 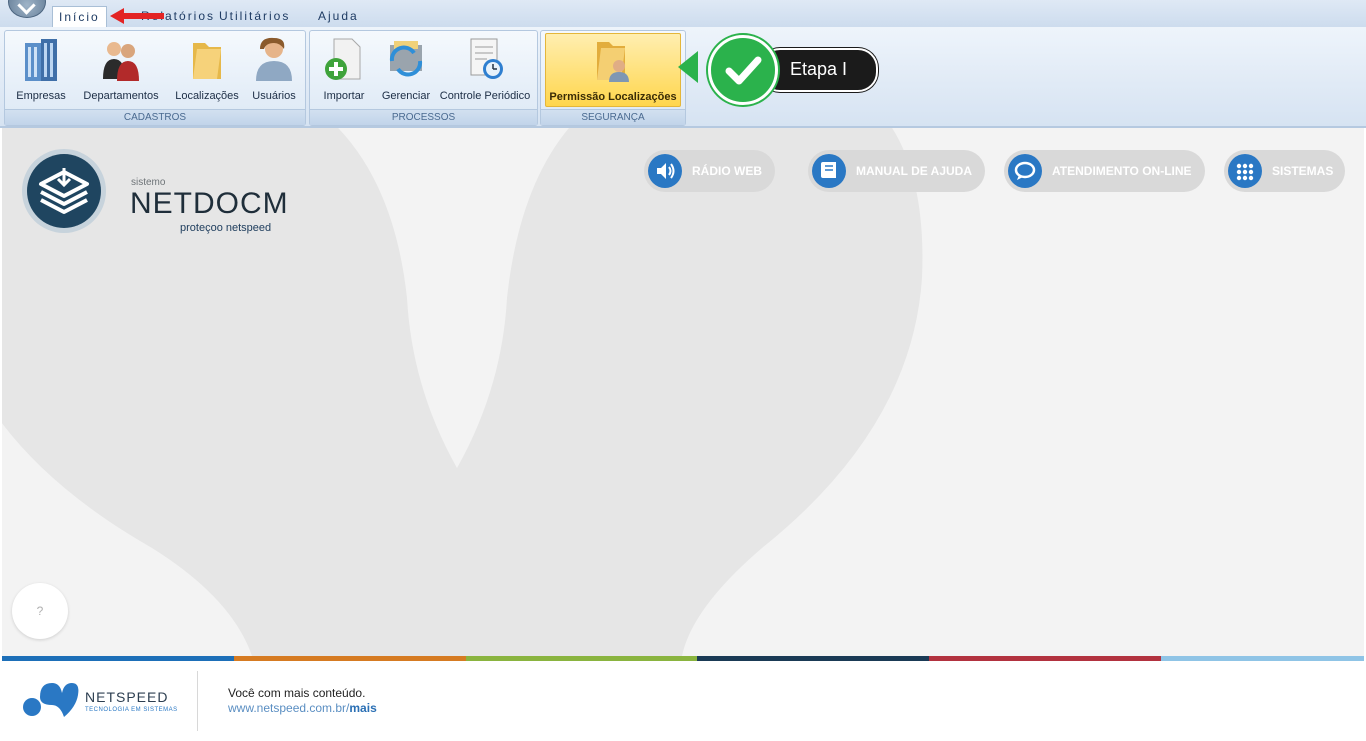 What do you see at coordinates (613, 117) in the screenshot?
I see `group-label-seguranca: SEGURANÇA` at bounding box center [613, 117].